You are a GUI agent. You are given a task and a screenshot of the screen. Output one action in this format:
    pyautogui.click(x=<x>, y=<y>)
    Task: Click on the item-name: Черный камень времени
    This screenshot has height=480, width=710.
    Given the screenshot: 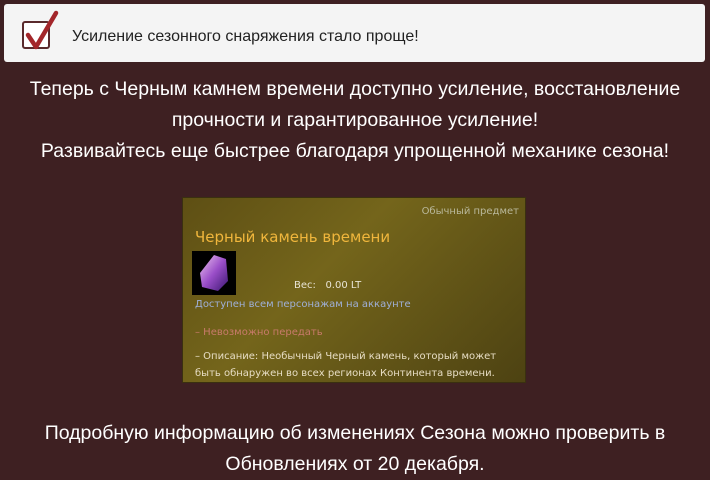 What is the action you would take?
    pyautogui.click(x=293, y=237)
    